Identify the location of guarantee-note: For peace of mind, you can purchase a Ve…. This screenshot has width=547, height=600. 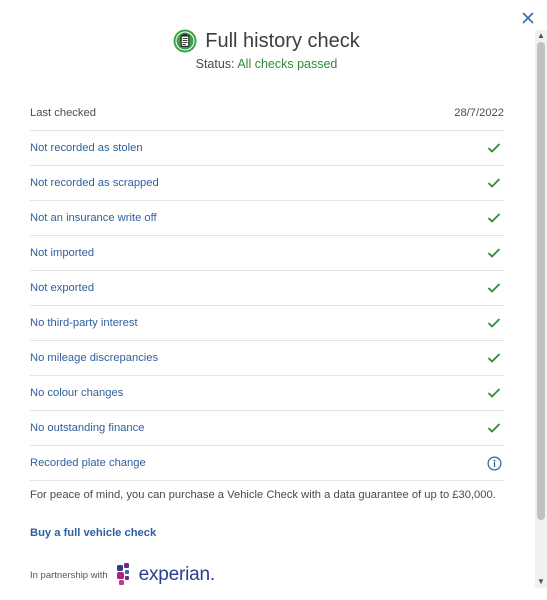
(263, 495).